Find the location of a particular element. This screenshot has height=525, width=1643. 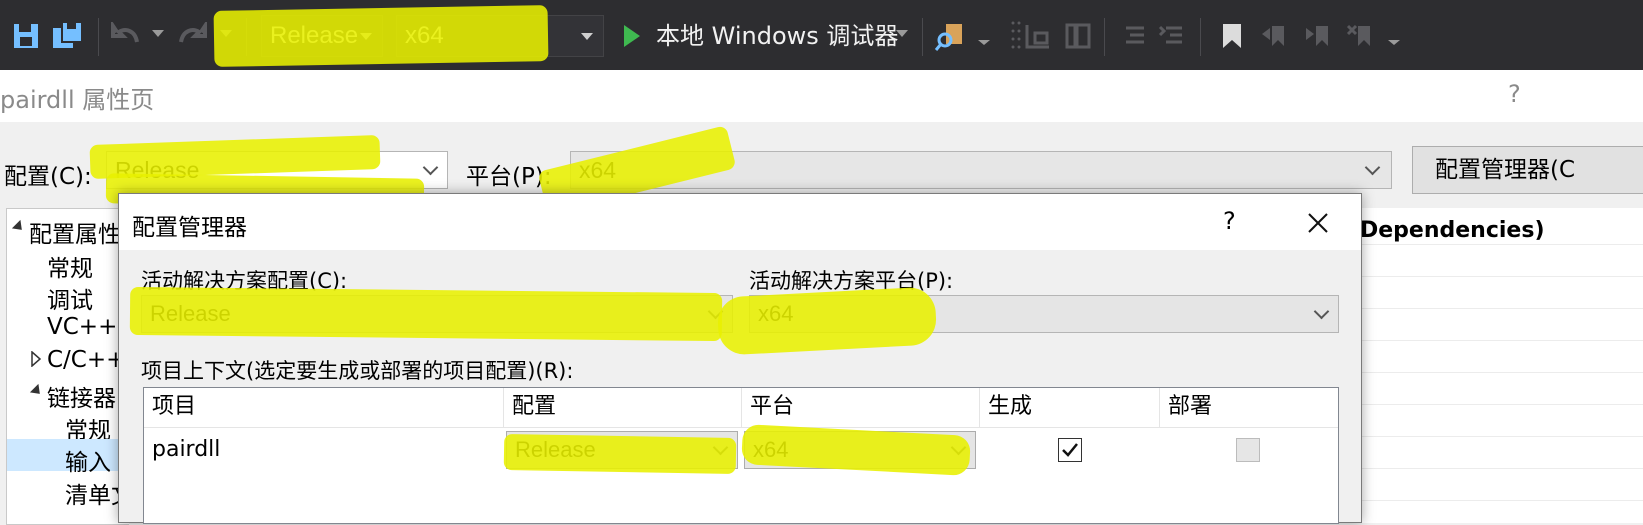

dialog-title: 配置管理器 is located at coordinates (189, 228).